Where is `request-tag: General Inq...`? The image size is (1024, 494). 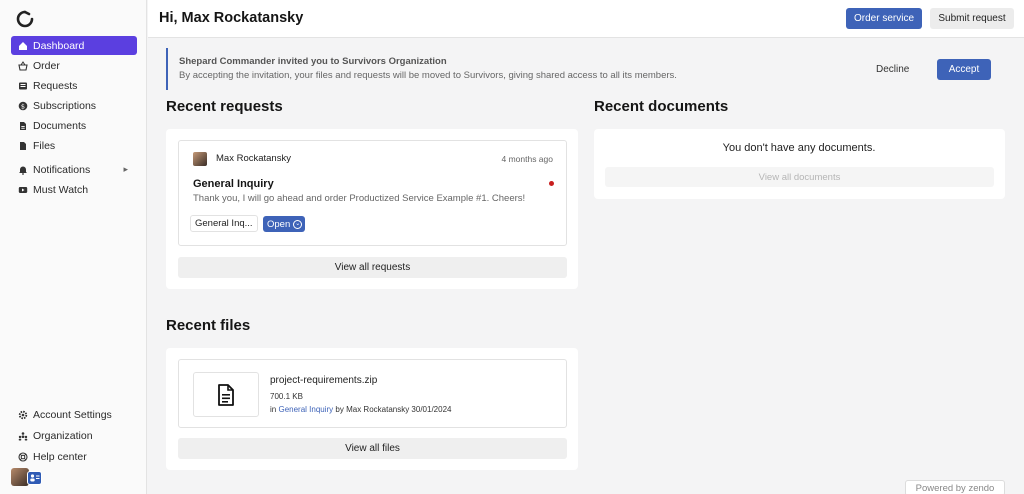 request-tag: General Inq... is located at coordinates (224, 223).